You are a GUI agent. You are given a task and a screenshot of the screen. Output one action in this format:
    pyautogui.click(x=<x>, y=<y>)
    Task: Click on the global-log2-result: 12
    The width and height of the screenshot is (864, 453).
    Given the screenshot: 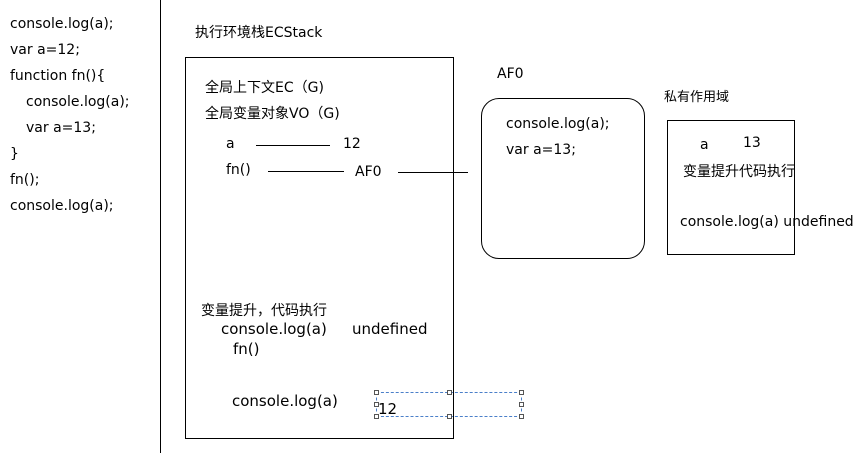 What is the action you would take?
    pyautogui.click(x=387, y=409)
    